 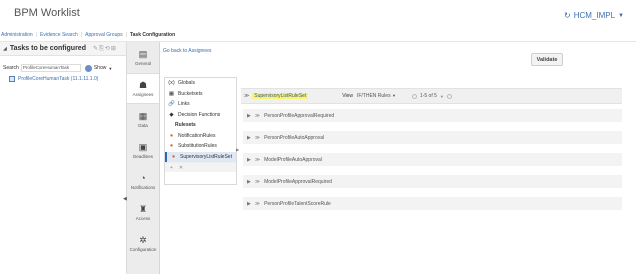 What do you see at coordinates (200, 146) in the screenshot?
I see `ruleset-substitution-rules: ● SubstitutionRules` at bounding box center [200, 146].